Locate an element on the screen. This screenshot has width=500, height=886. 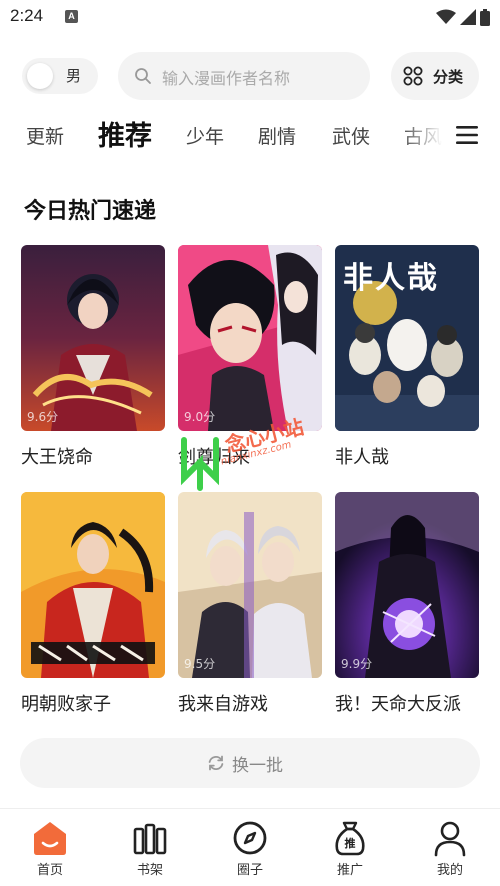
tab-shounen: 少年 is located at coordinates (205, 135).